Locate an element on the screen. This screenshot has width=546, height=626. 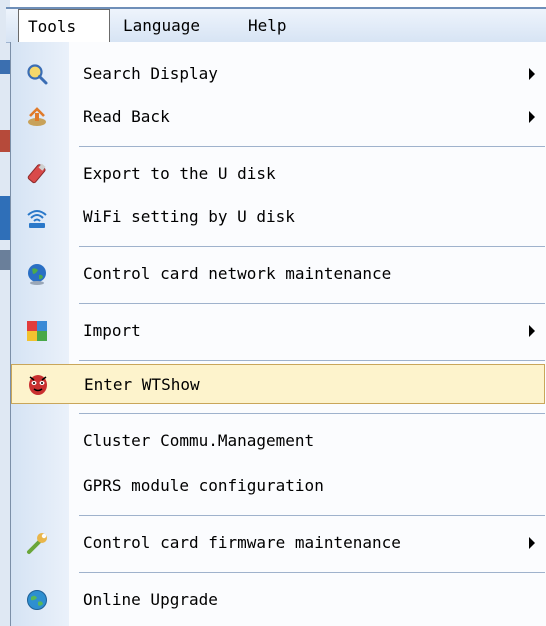
menu-item-wifi-u-disk: WiFi setting by U disk is located at coordinates (278, 217).